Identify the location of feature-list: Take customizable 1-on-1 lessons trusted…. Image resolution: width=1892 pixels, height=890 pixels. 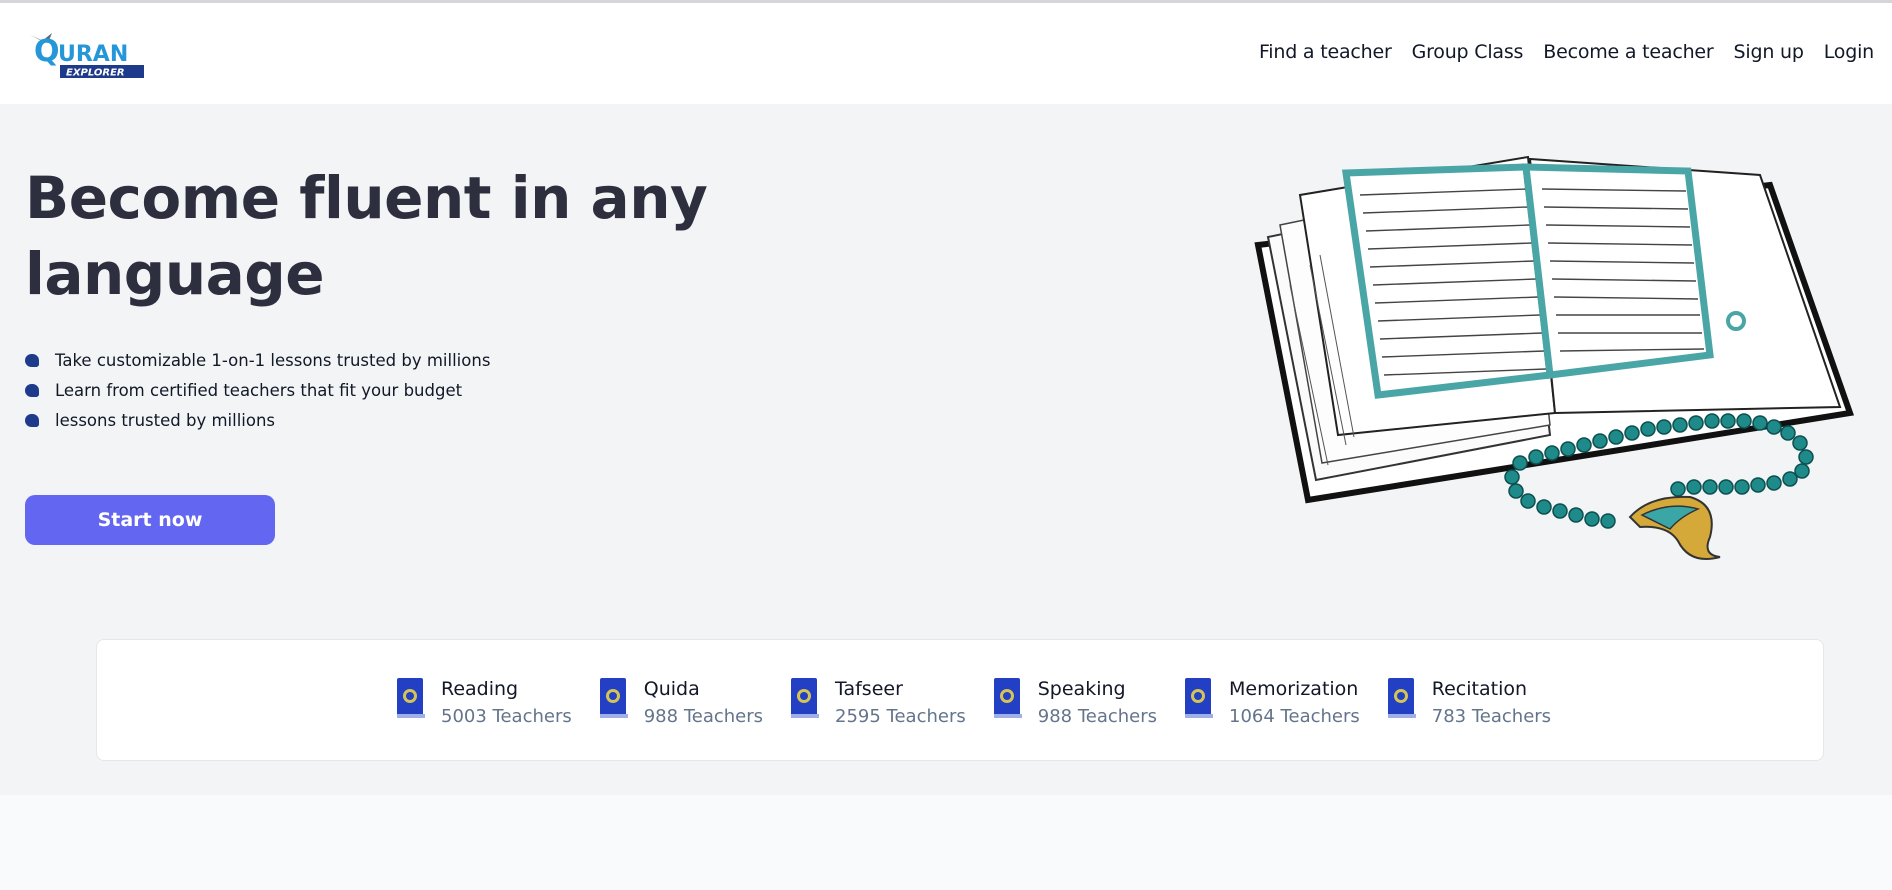
(257, 390).